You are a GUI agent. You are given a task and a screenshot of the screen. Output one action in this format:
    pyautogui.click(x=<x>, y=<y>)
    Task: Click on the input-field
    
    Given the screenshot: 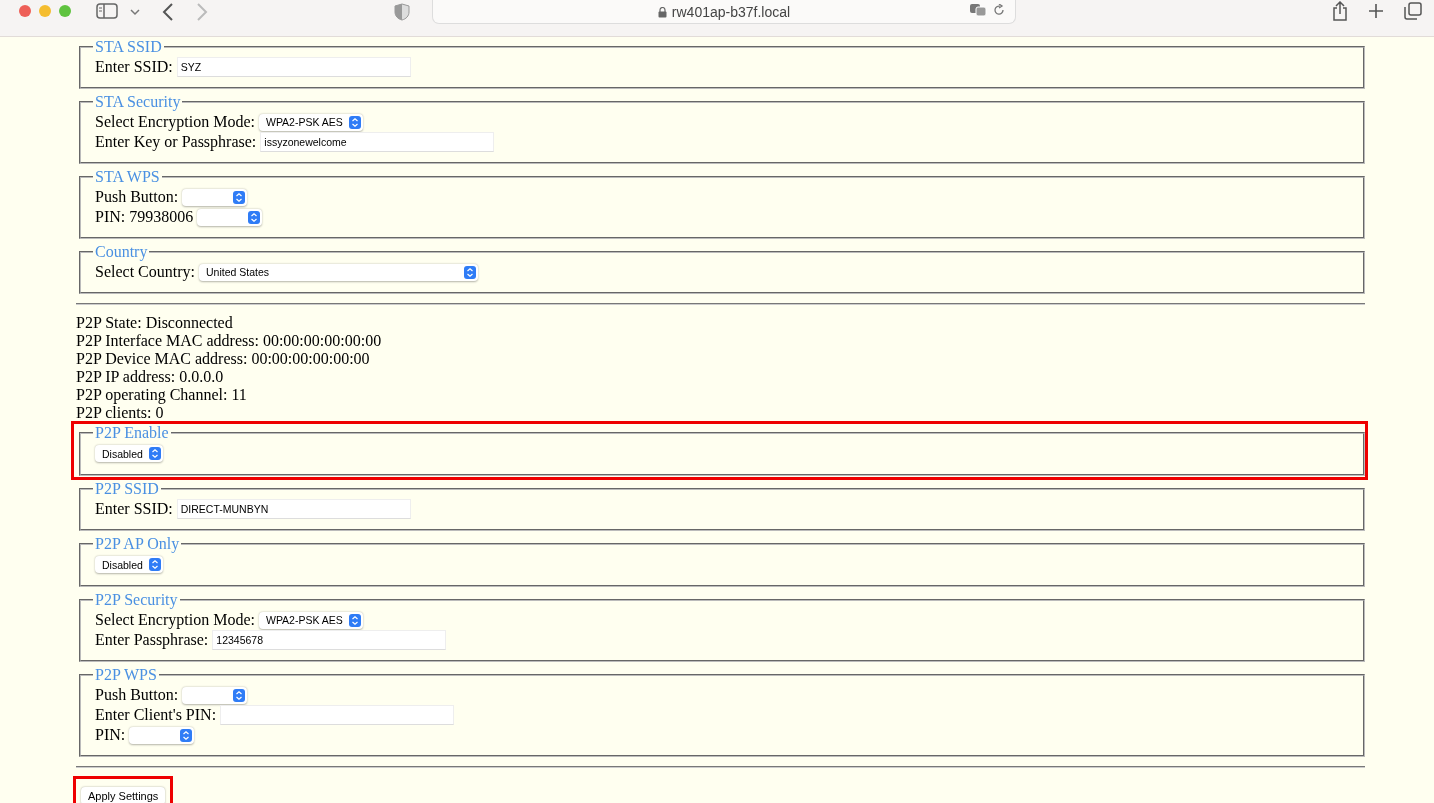 What is the action you would take?
    pyautogui.click(x=337, y=715)
    